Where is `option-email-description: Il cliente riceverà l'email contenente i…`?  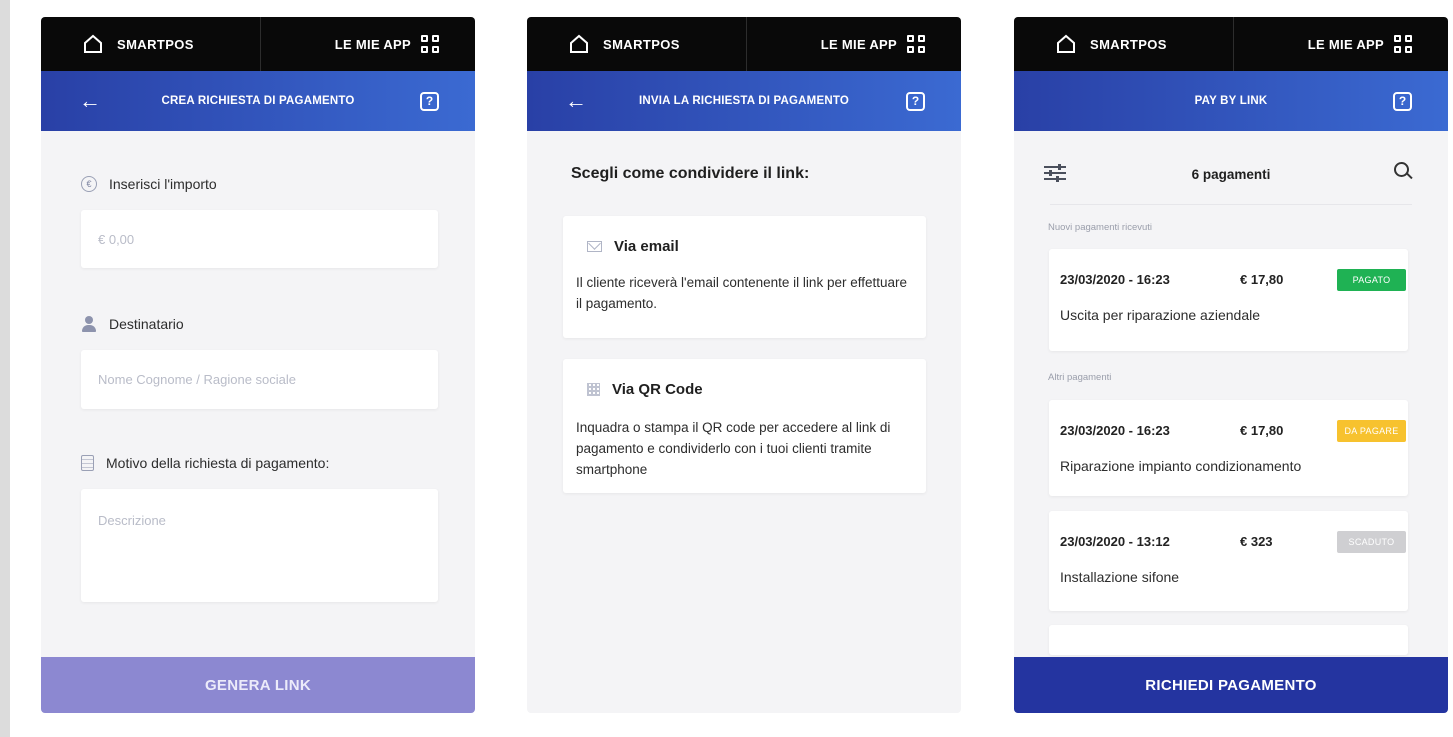
option-email-description: Il cliente riceverà l'email contenente i… is located at coordinates (742, 293).